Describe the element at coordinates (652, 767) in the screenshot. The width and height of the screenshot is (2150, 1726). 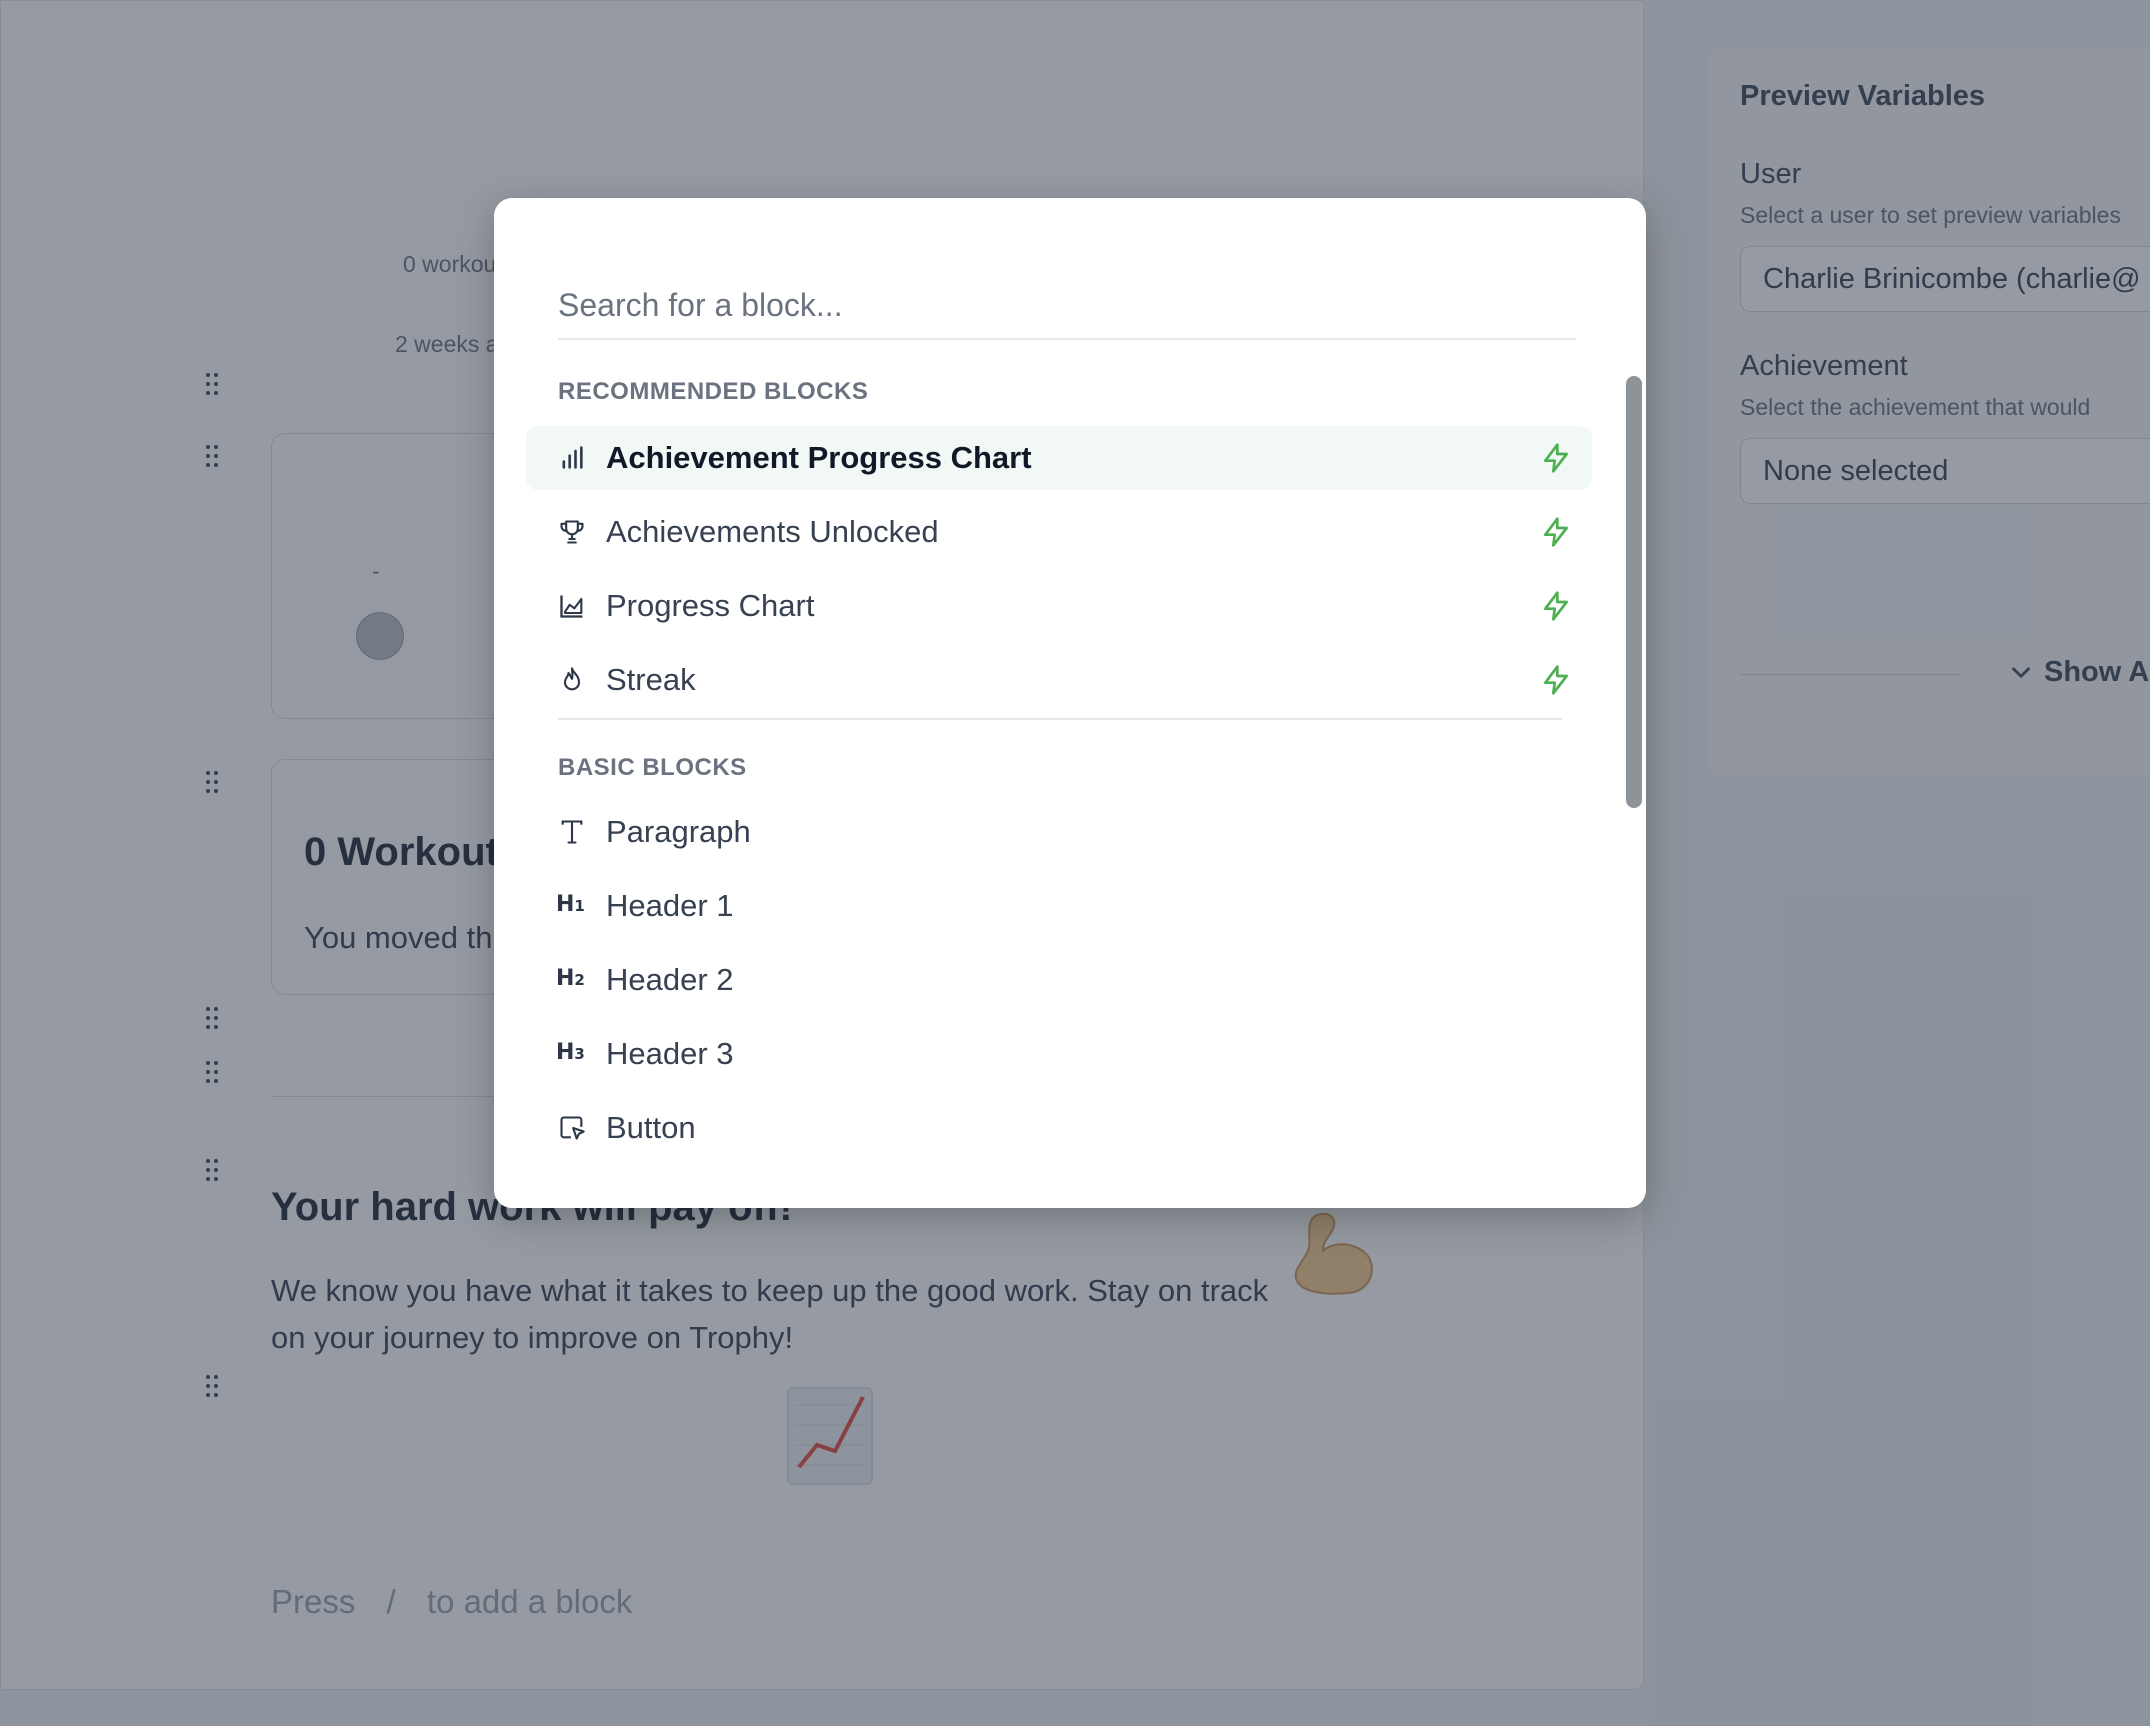
I see `basic-blocks-heading: BASIC BLOCKS` at that location.